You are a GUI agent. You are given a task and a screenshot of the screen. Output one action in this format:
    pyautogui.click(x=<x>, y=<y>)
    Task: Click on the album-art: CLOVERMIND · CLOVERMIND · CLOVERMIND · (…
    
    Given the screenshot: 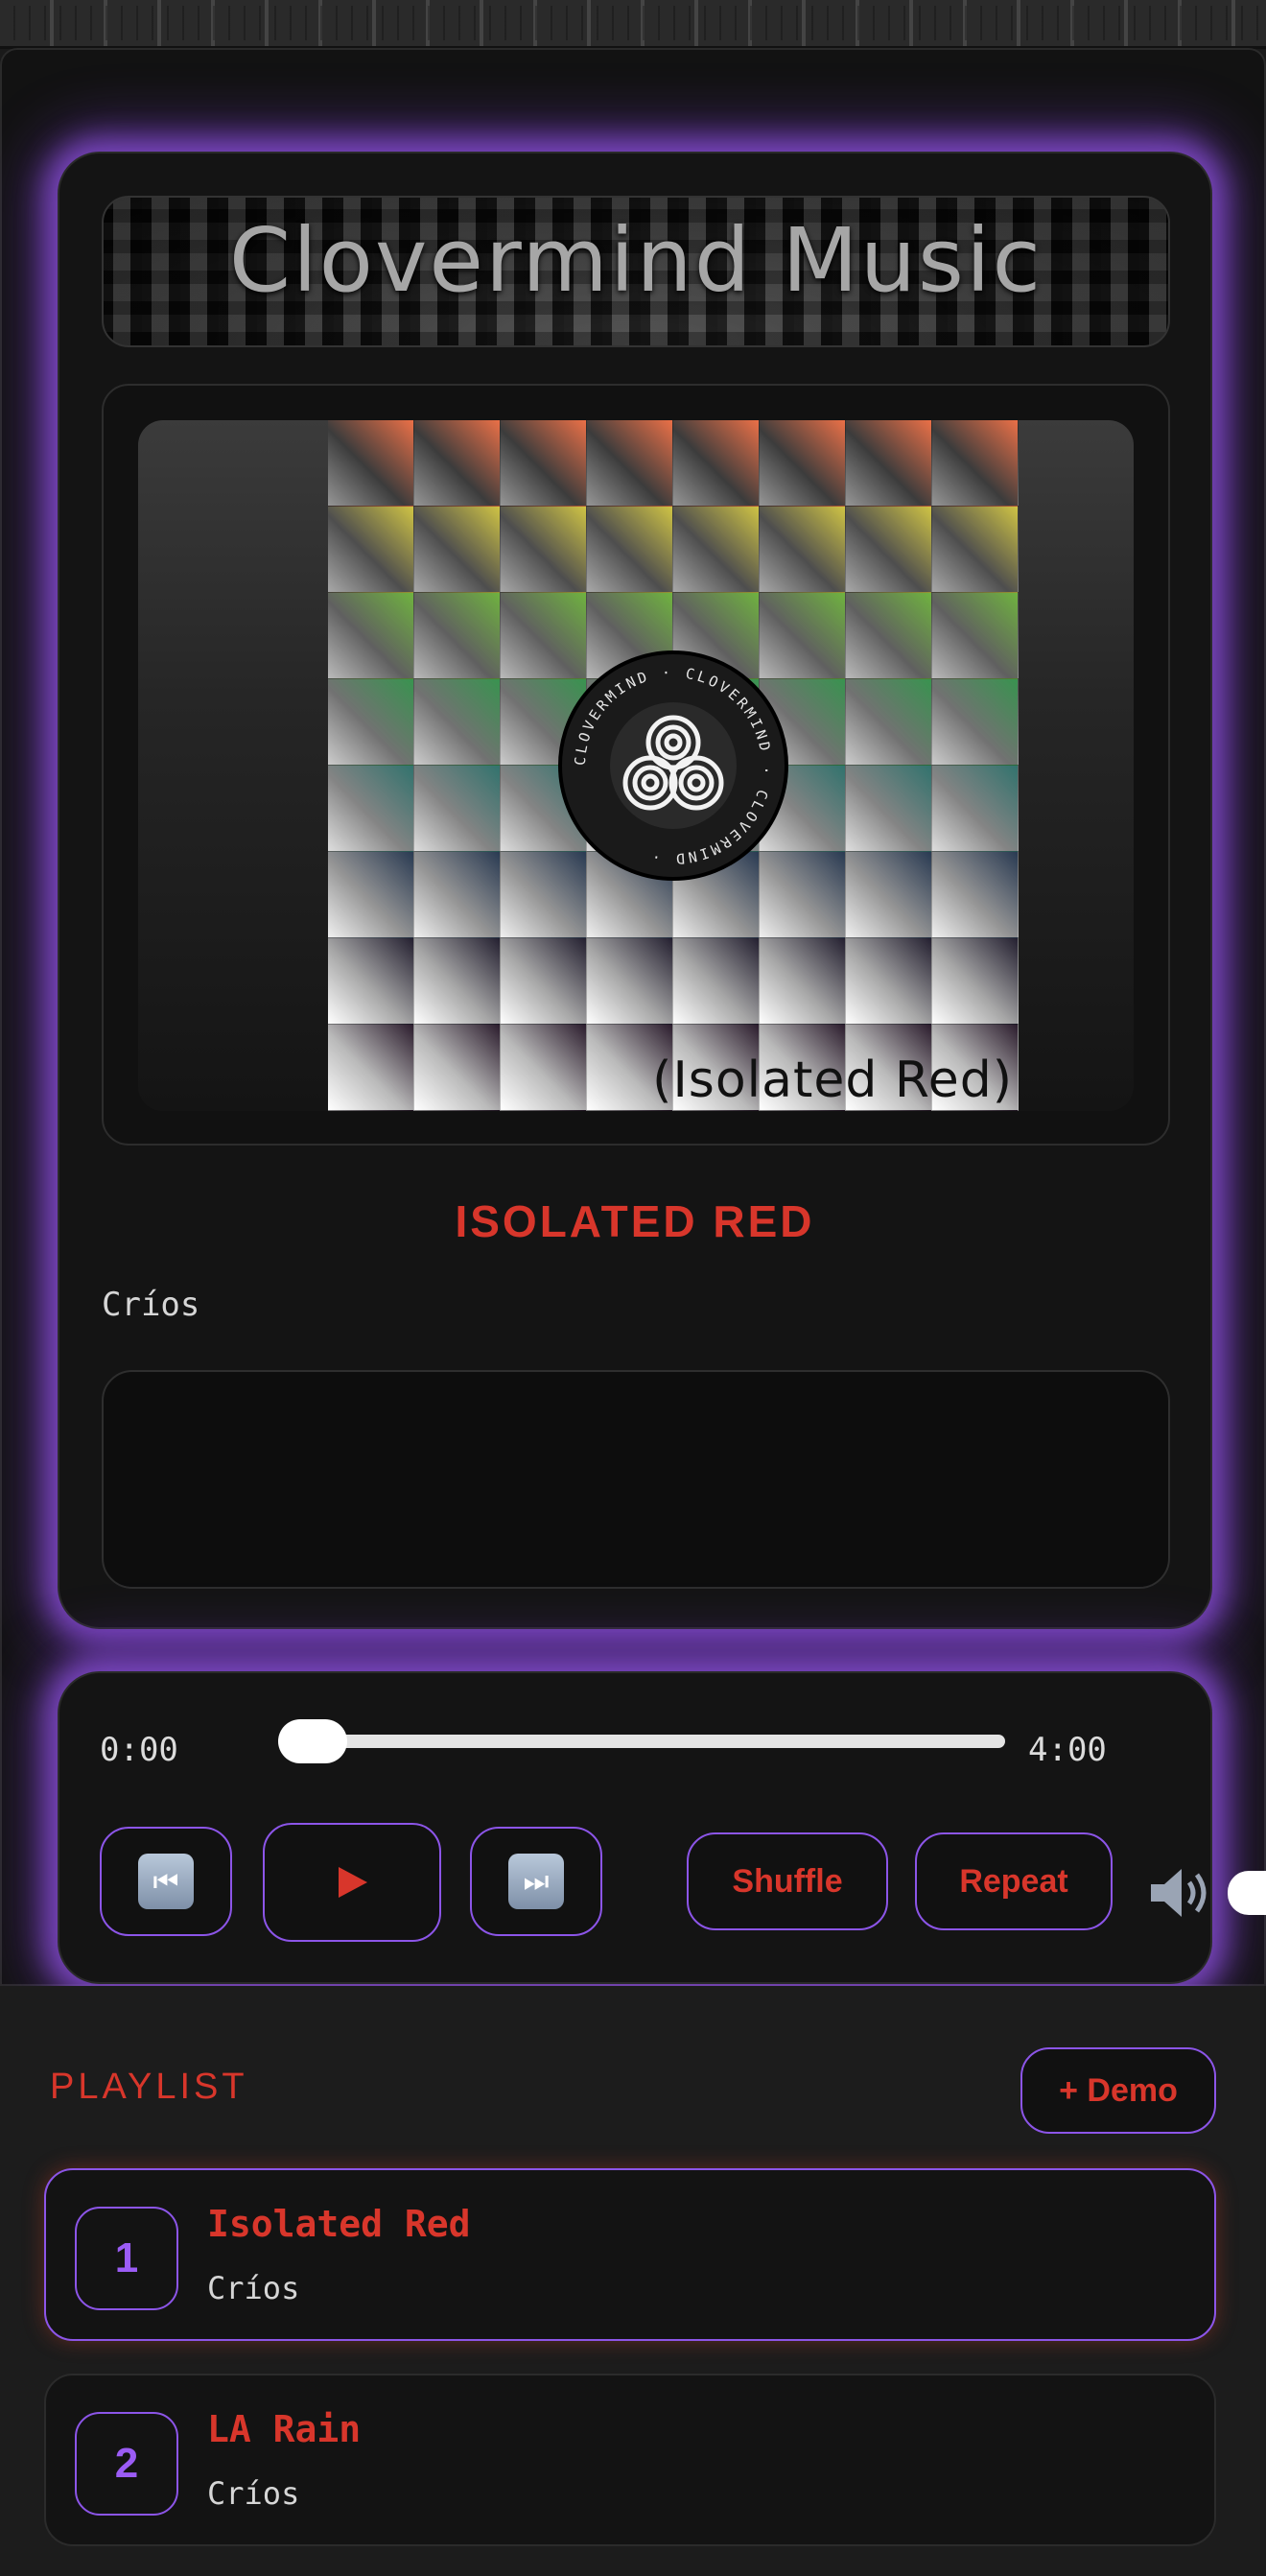 What is the action you would take?
    pyautogui.click(x=673, y=765)
    